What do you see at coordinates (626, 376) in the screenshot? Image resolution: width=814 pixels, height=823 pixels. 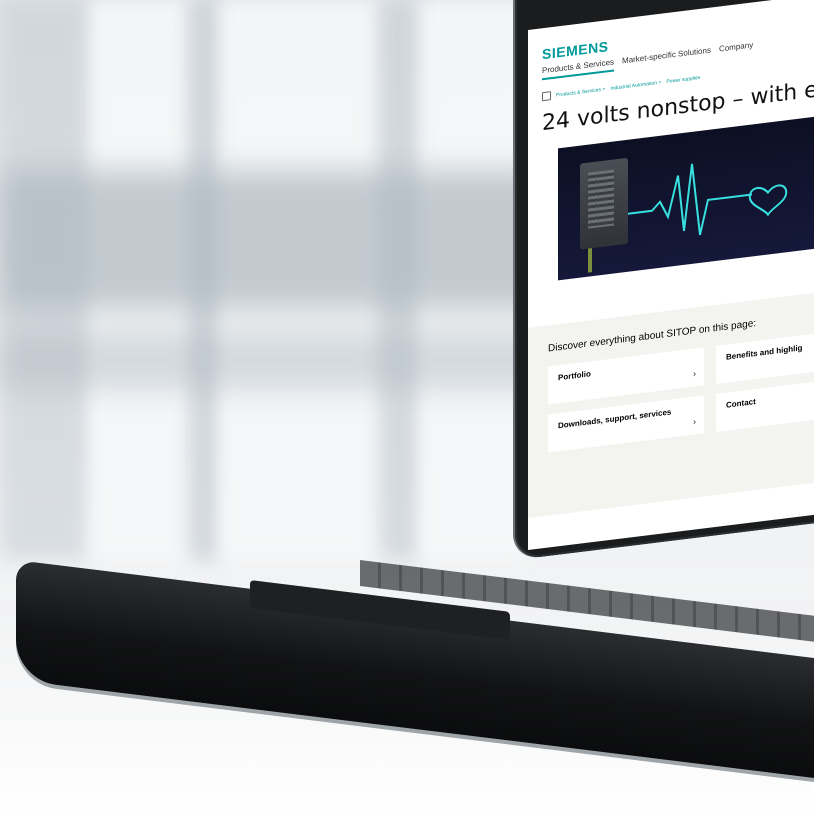 I see `card-portfolio: Portfolio ›` at bounding box center [626, 376].